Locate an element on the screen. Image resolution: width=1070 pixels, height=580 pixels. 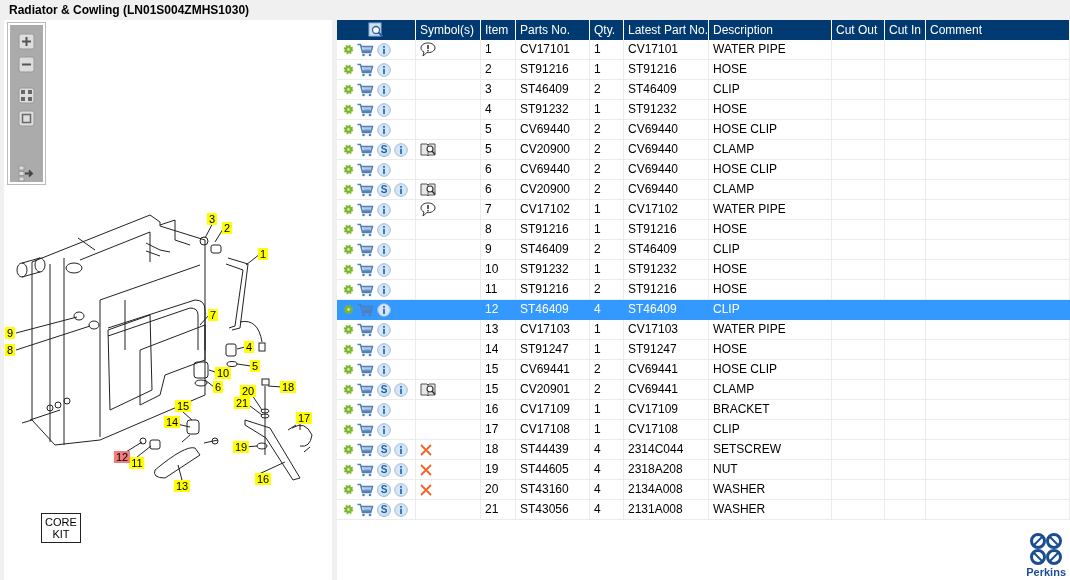
callout-label: 20 is located at coordinates (248, 391).